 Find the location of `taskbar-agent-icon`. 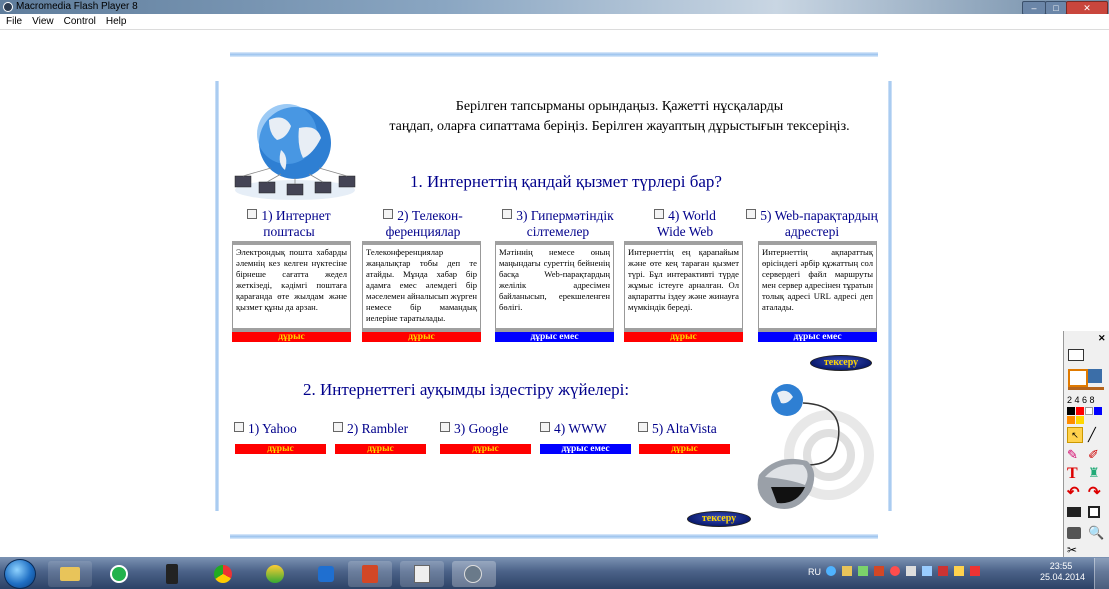

taskbar-agent-icon is located at coordinates (120, 574).